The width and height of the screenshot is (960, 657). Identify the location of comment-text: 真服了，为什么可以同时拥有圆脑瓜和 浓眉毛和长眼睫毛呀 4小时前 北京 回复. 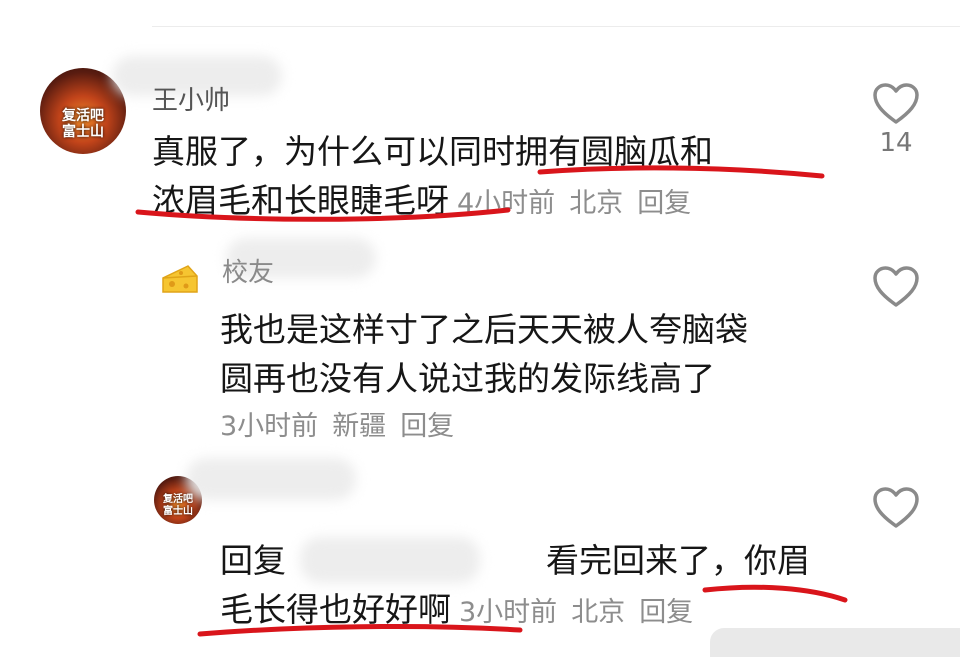
(482, 177).